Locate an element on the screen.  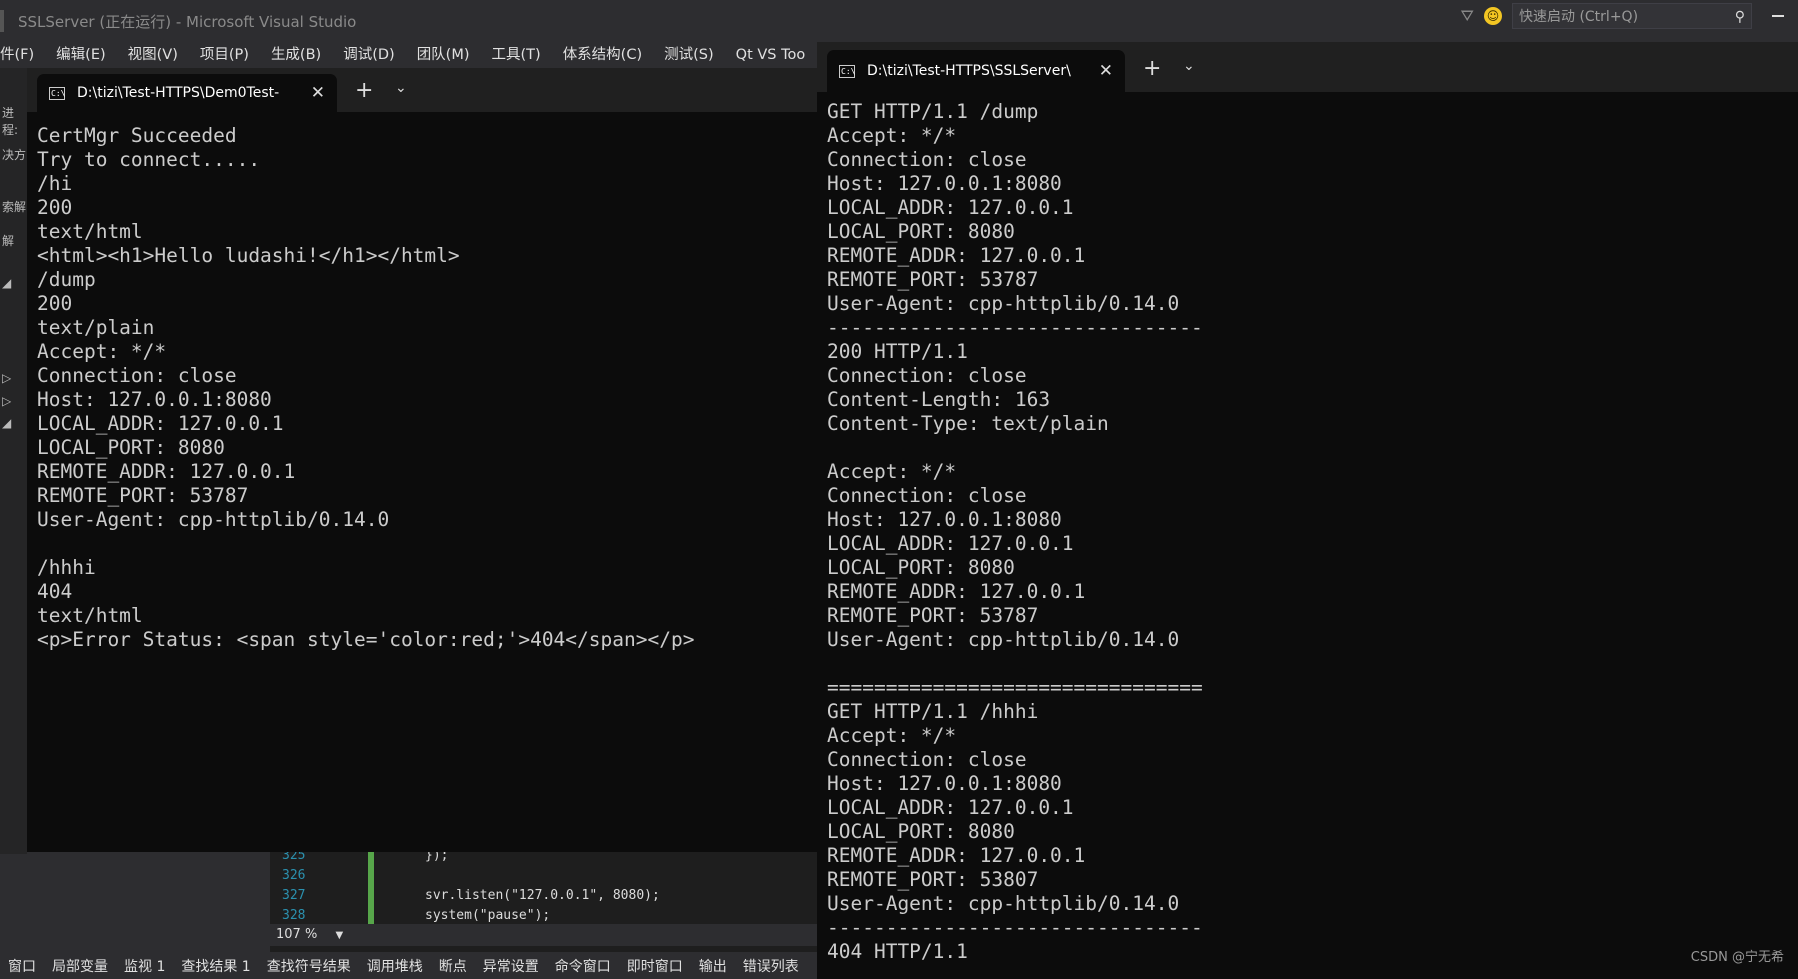
terminal-tab: C:\ D:\tizi\Test-HTTPS\Dem0Test- ✕ is located at coordinates (187, 93).